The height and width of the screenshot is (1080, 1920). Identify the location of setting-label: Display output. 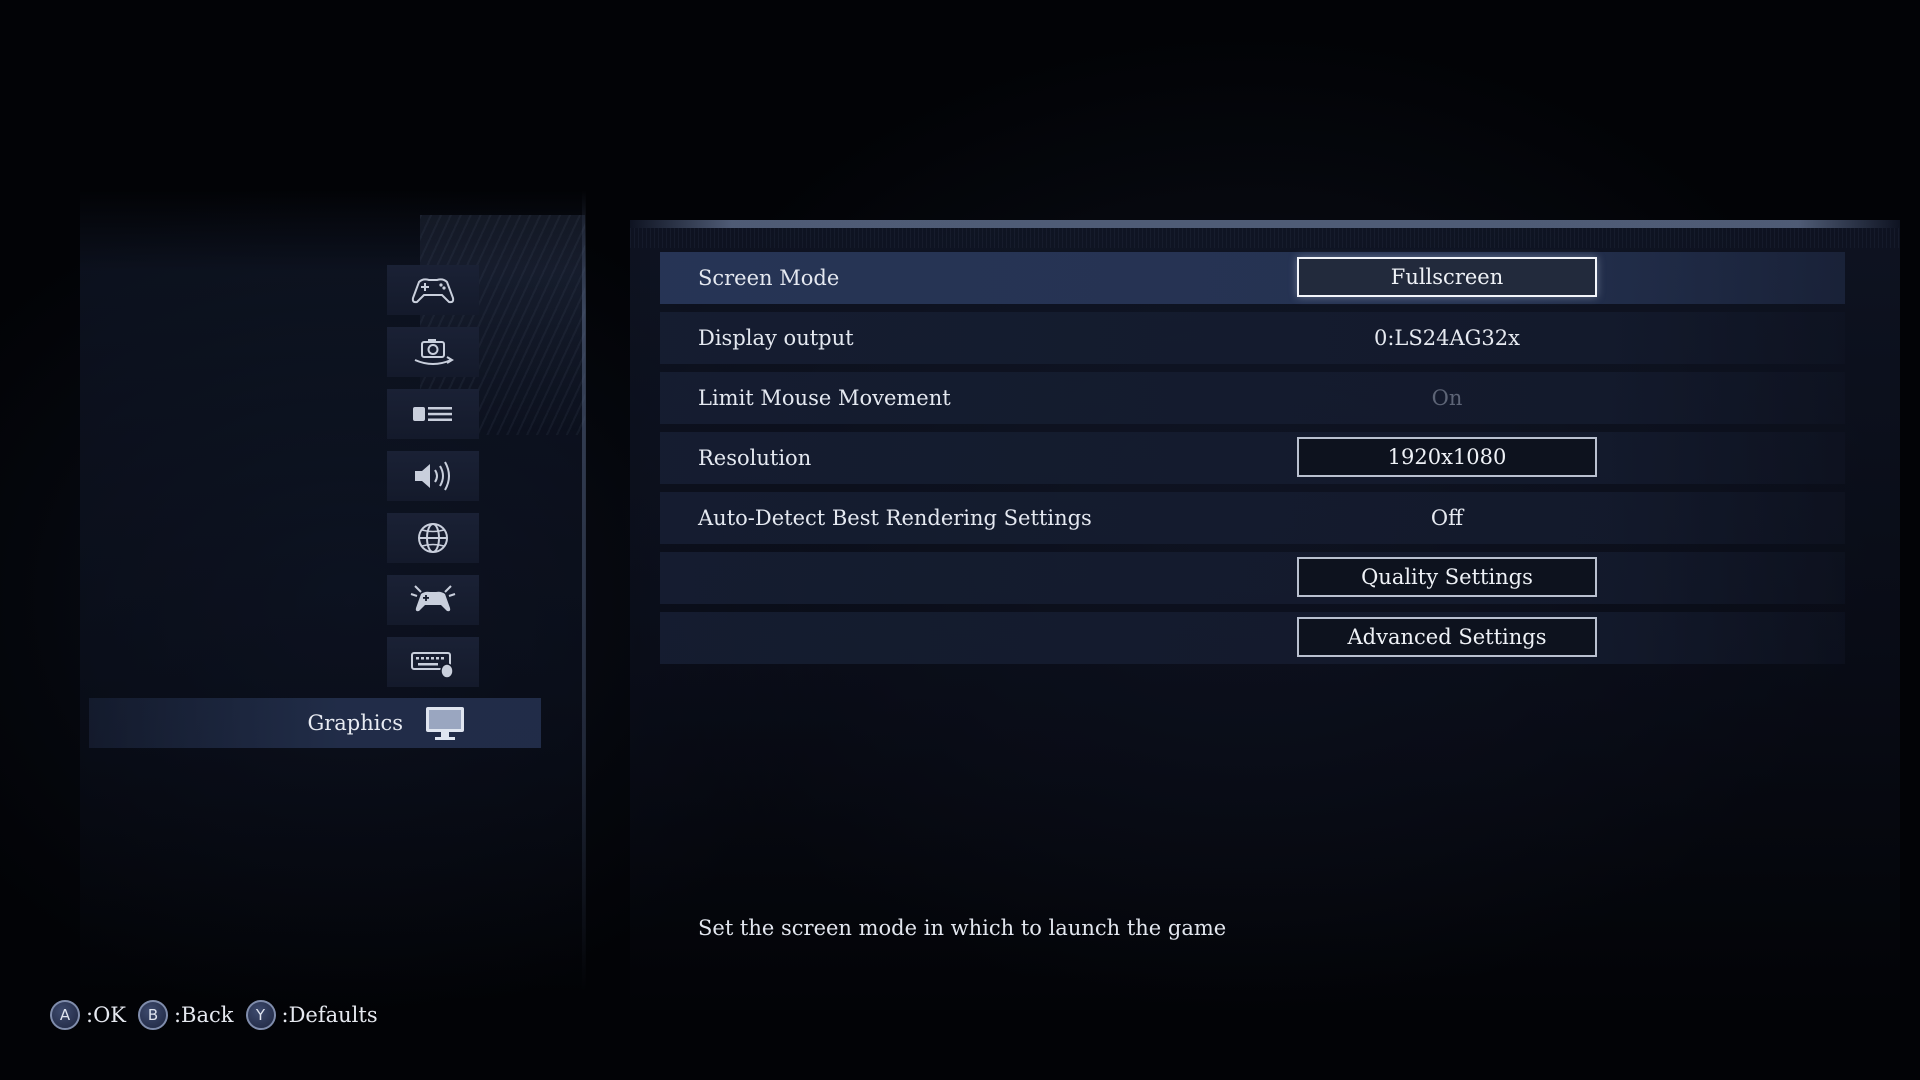
(776, 338).